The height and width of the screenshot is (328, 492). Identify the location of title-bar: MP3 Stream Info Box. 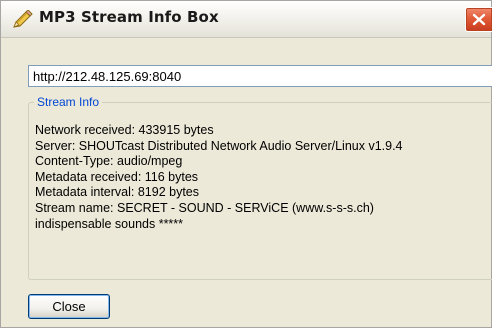
(246, 19).